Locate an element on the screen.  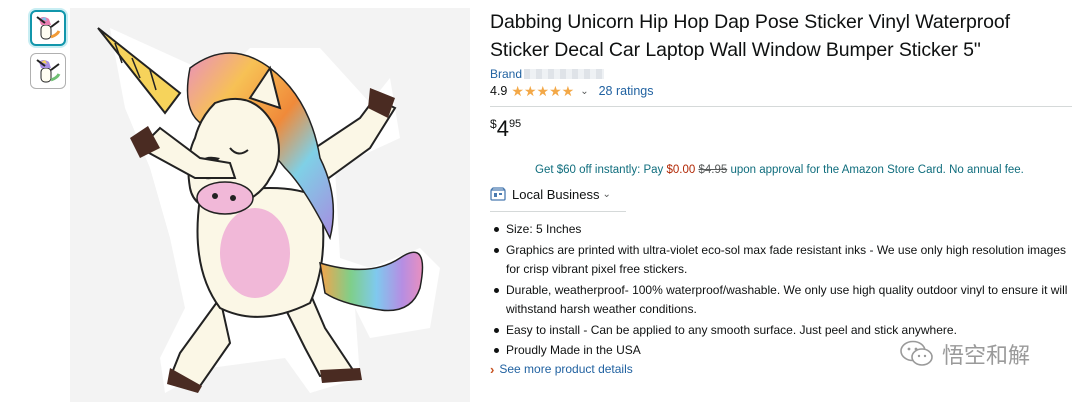
price-whole: 4 is located at coordinates (502, 128).